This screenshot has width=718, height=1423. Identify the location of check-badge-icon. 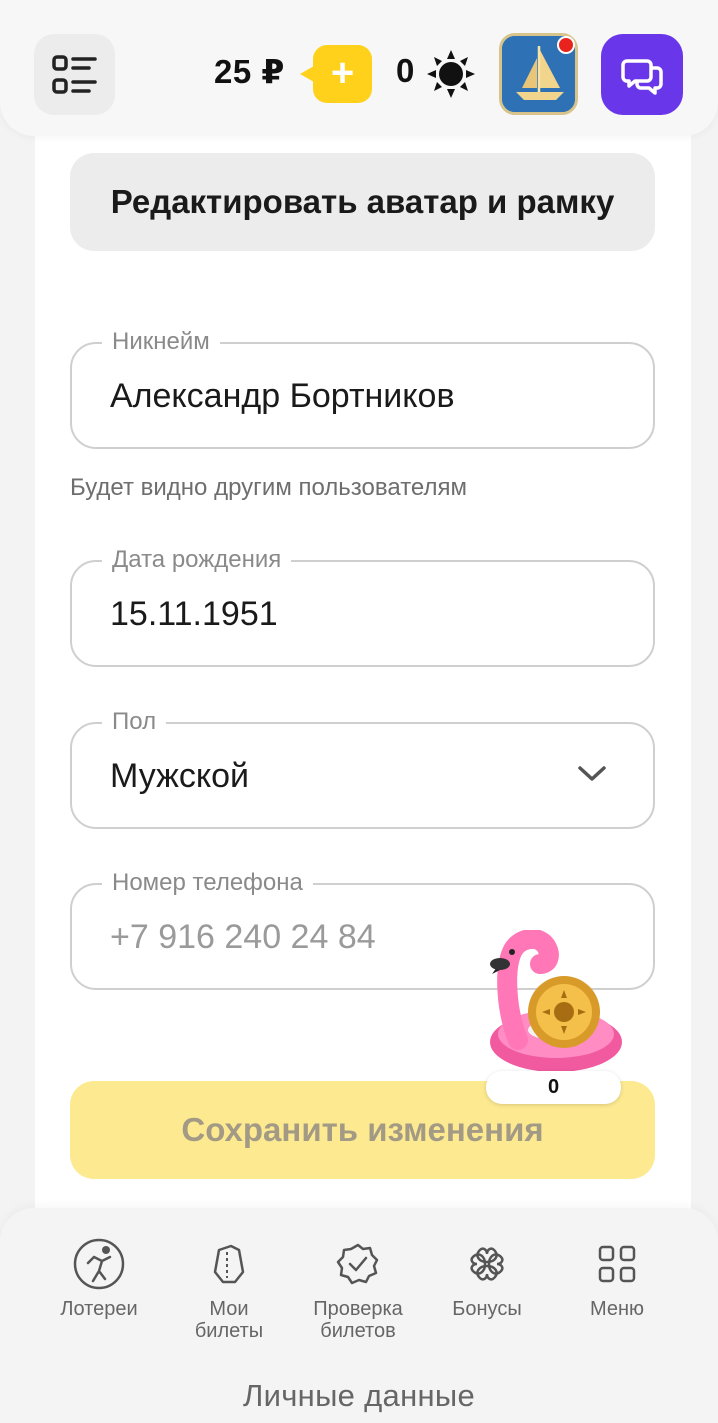
(357, 1264).